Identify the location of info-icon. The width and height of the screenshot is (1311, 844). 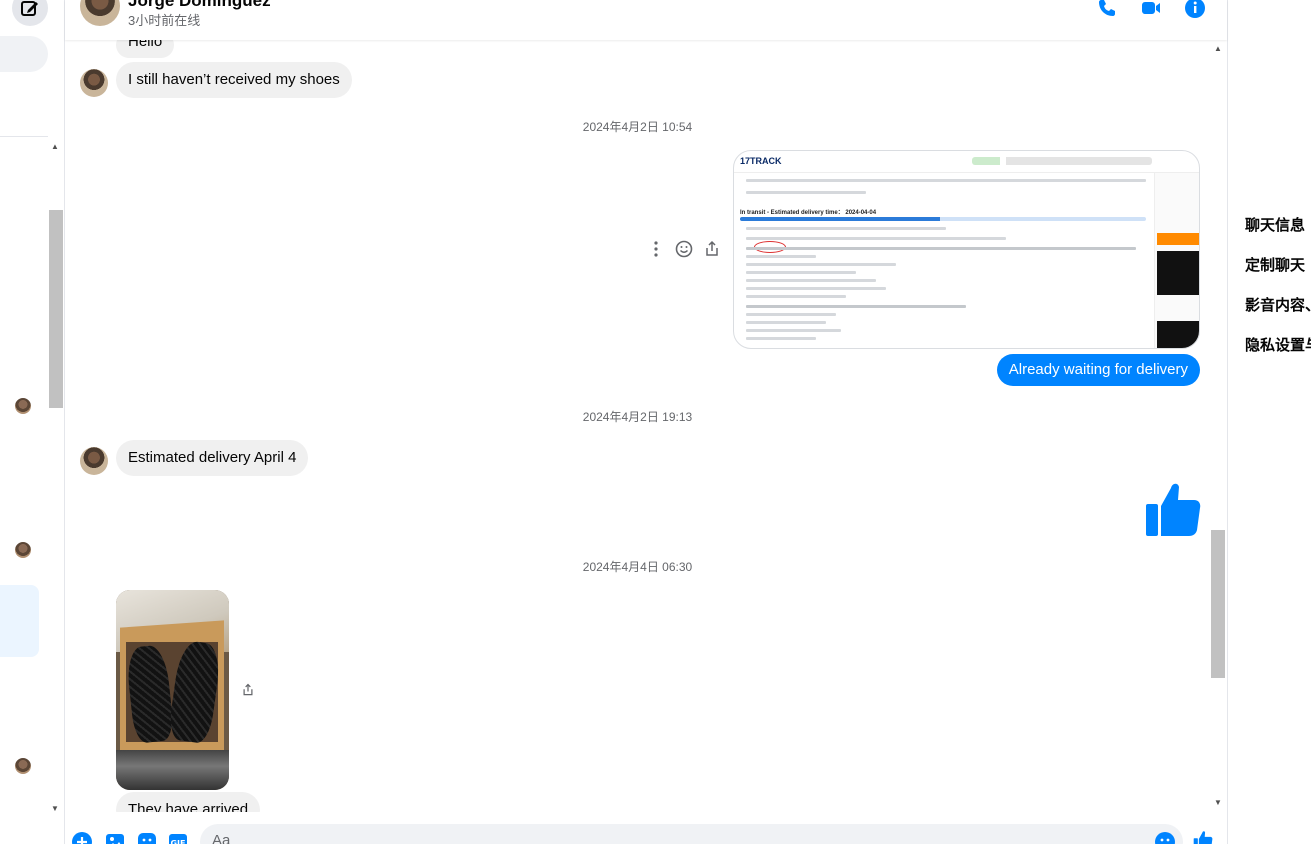
(1195, 9).